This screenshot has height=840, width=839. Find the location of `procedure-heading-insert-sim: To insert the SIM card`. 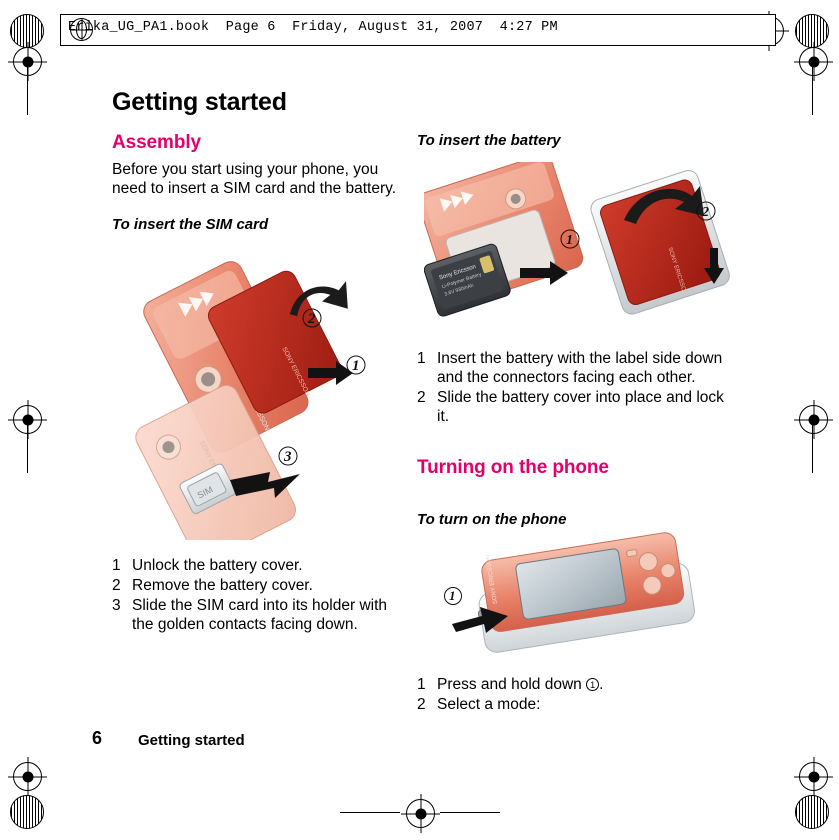

procedure-heading-insert-sim: To insert the SIM card is located at coordinates (190, 224).